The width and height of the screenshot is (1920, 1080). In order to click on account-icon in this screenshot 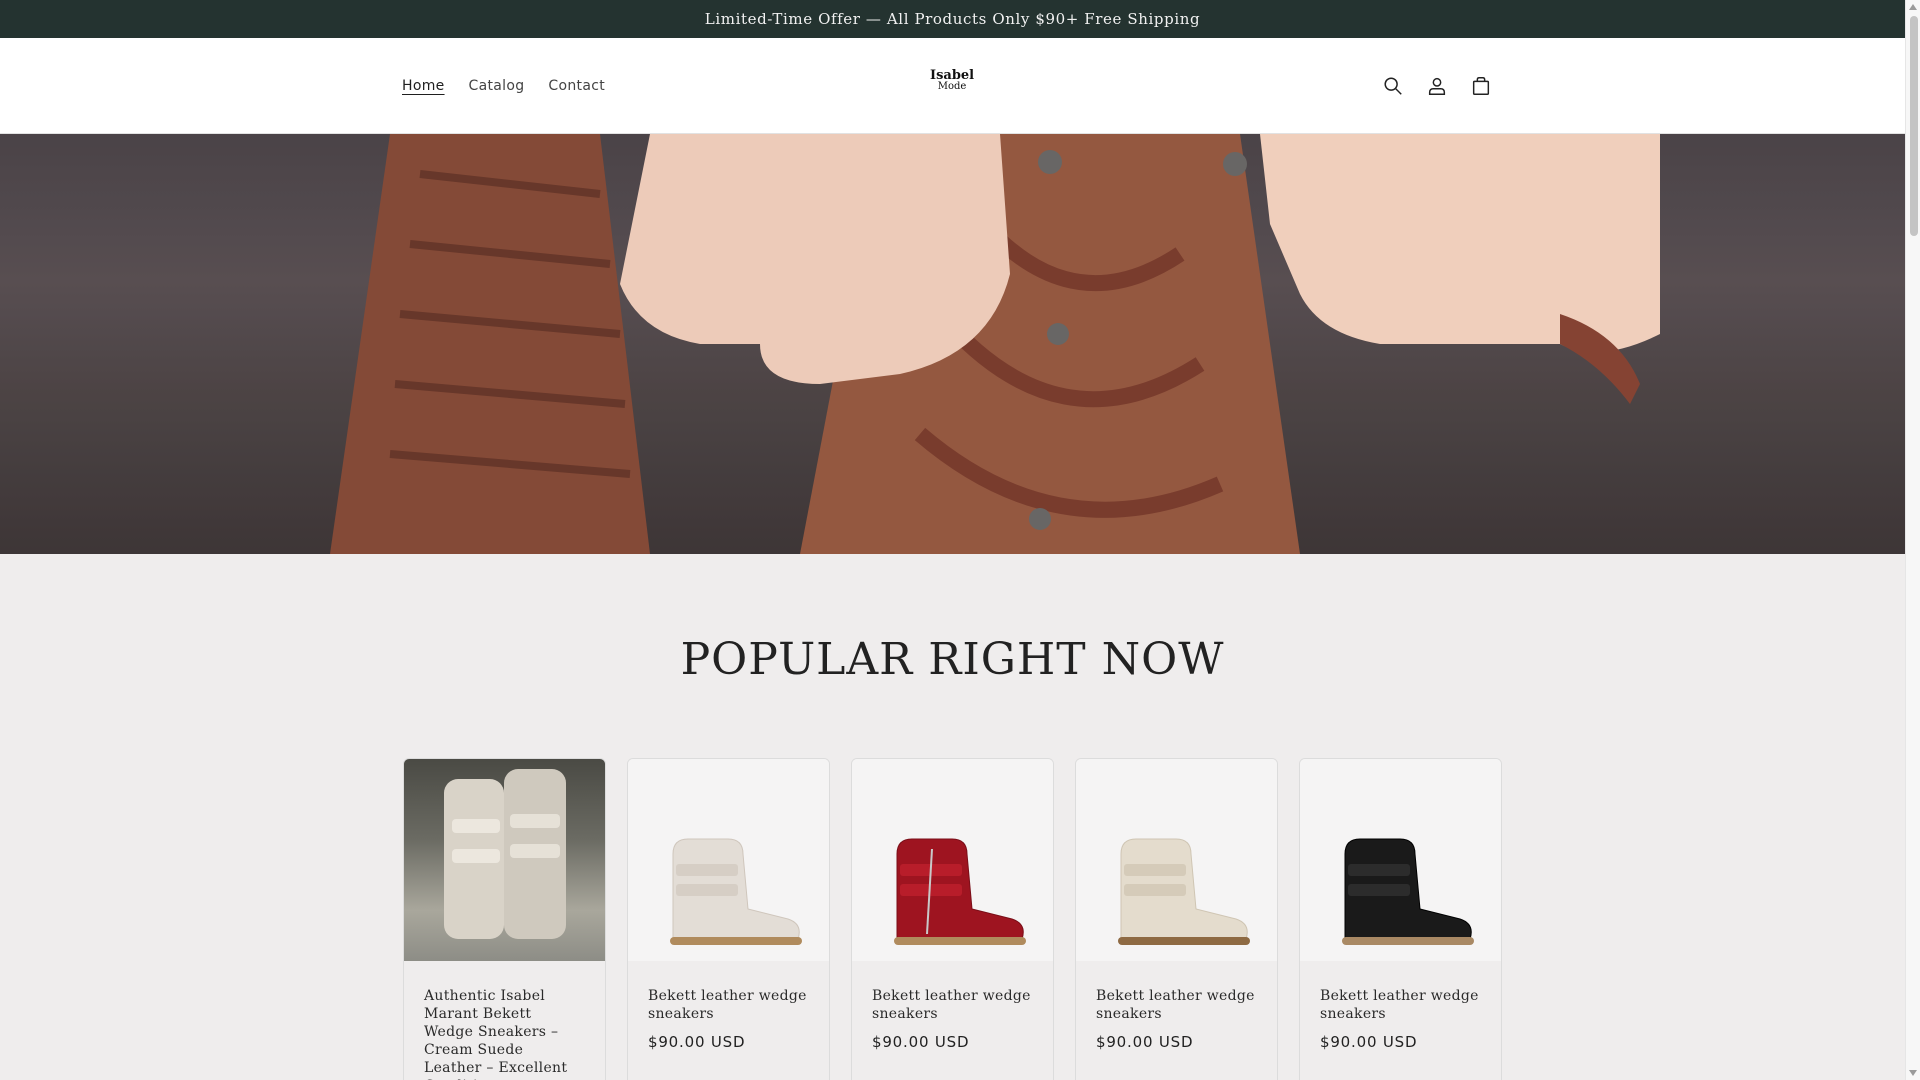, I will do `click(1437, 86)`.